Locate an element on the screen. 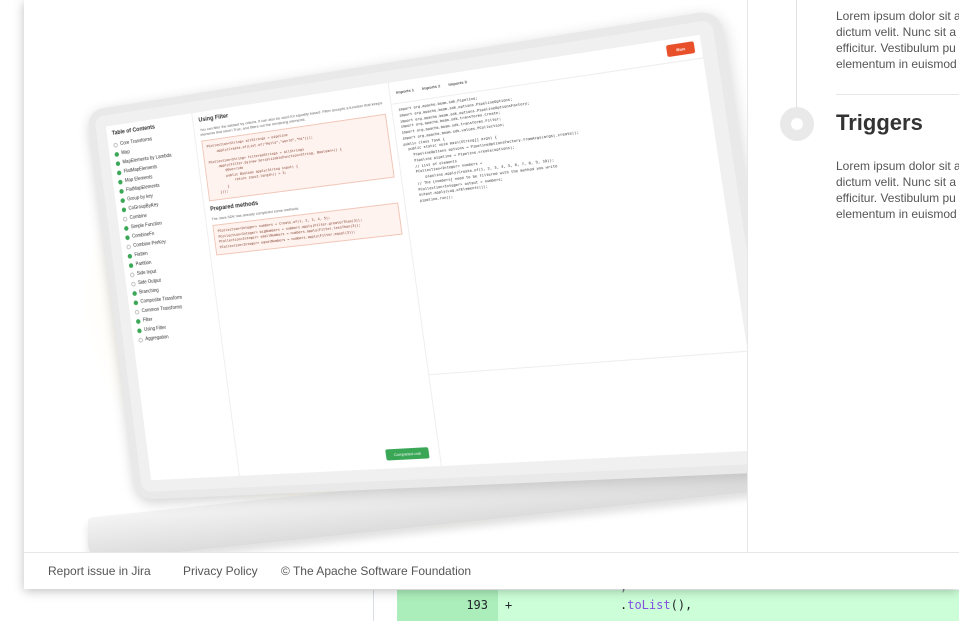 The height and width of the screenshot is (621, 959). report-issue-link: Report issue in Jira is located at coordinates (99, 571).